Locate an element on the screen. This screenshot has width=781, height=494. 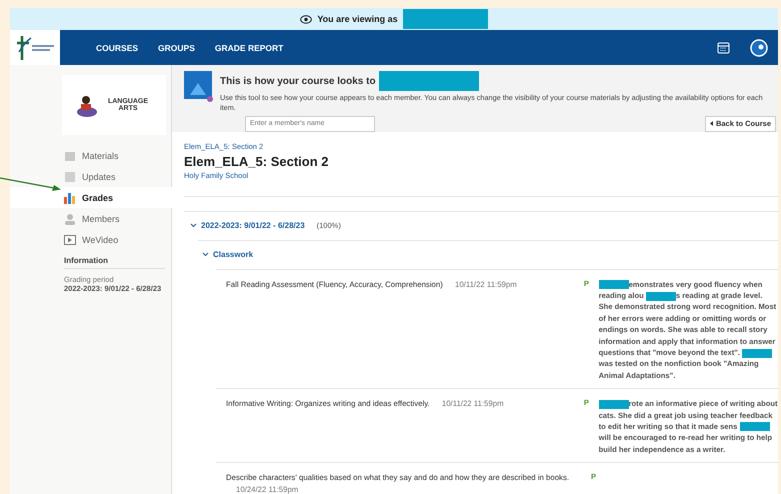
sidebar-item: Members is located at coordinates (90, 218).